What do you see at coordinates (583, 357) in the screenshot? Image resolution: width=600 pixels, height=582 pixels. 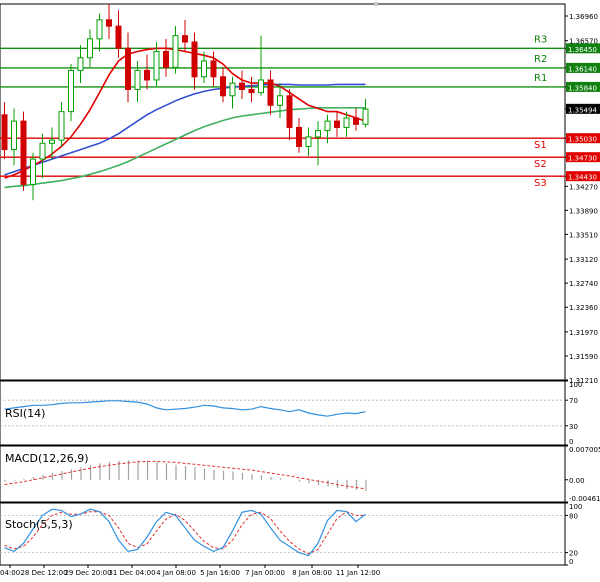 I see `price-axis-label: 1.31590` at bounding box center [583, 357].